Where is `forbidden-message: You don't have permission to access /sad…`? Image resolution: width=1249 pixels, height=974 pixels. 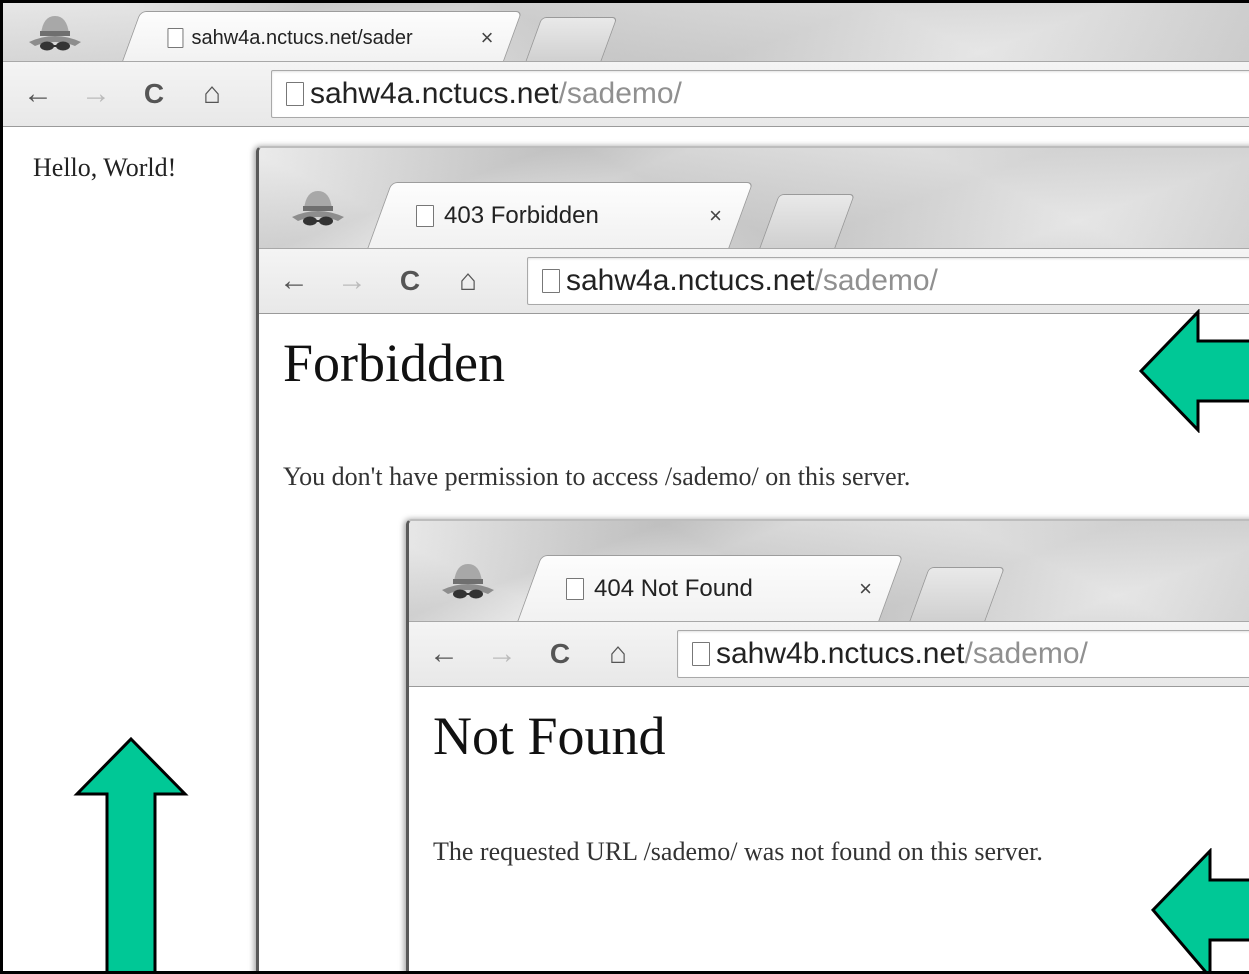
forbidden-message: You don't have permission to access /sad… is located at coordinates (597, 476).